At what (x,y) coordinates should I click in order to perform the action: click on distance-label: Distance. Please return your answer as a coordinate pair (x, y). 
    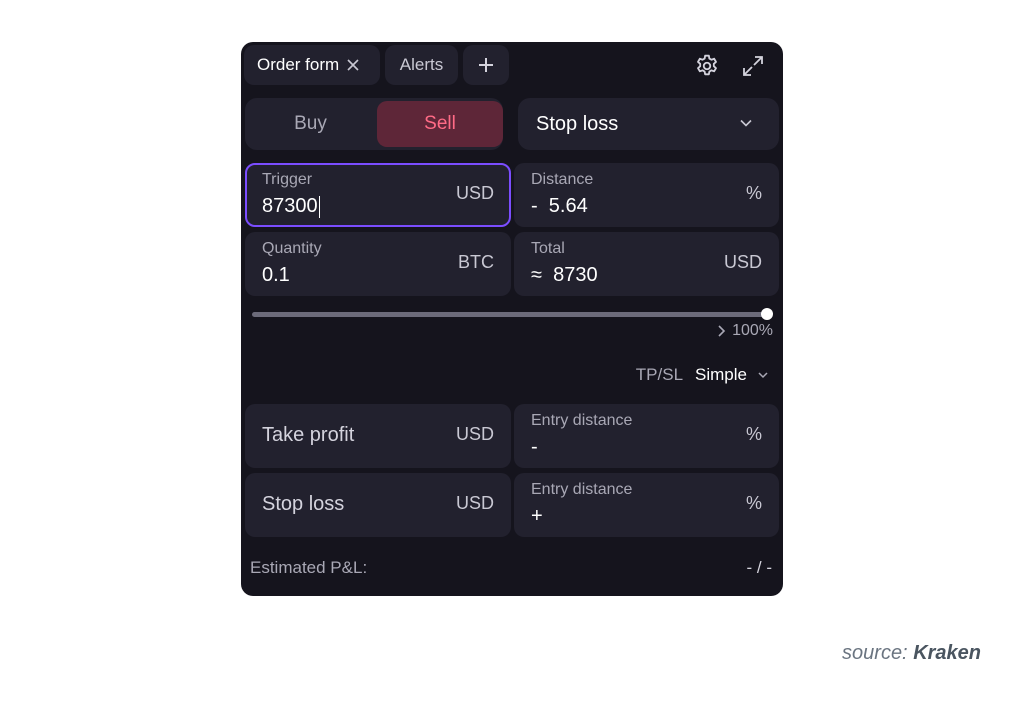
    Looking at the image, I should click on (562, 179).